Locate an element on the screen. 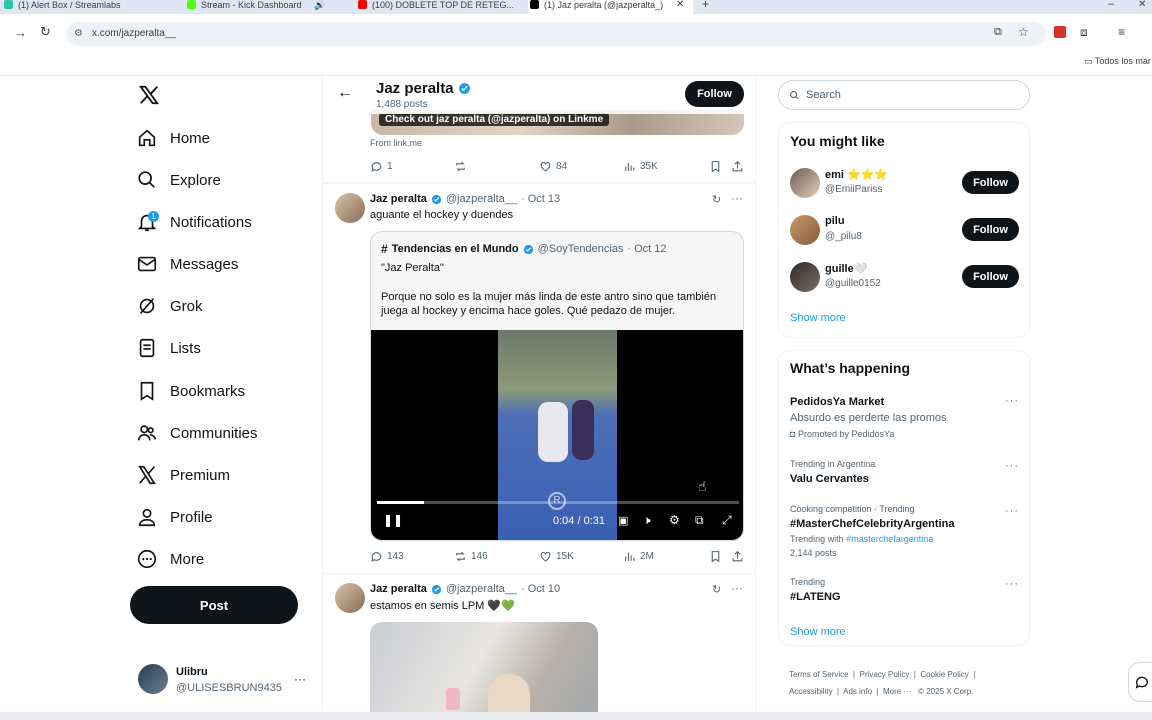  close-window-icon: ✕ is located at coordinates (1142, 5).